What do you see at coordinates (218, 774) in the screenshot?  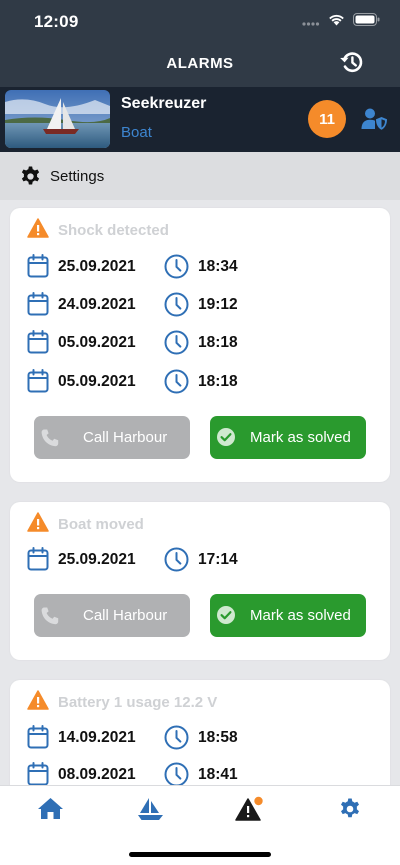 I see `alarm-time: 18:41` at bounding box center [218, 774].